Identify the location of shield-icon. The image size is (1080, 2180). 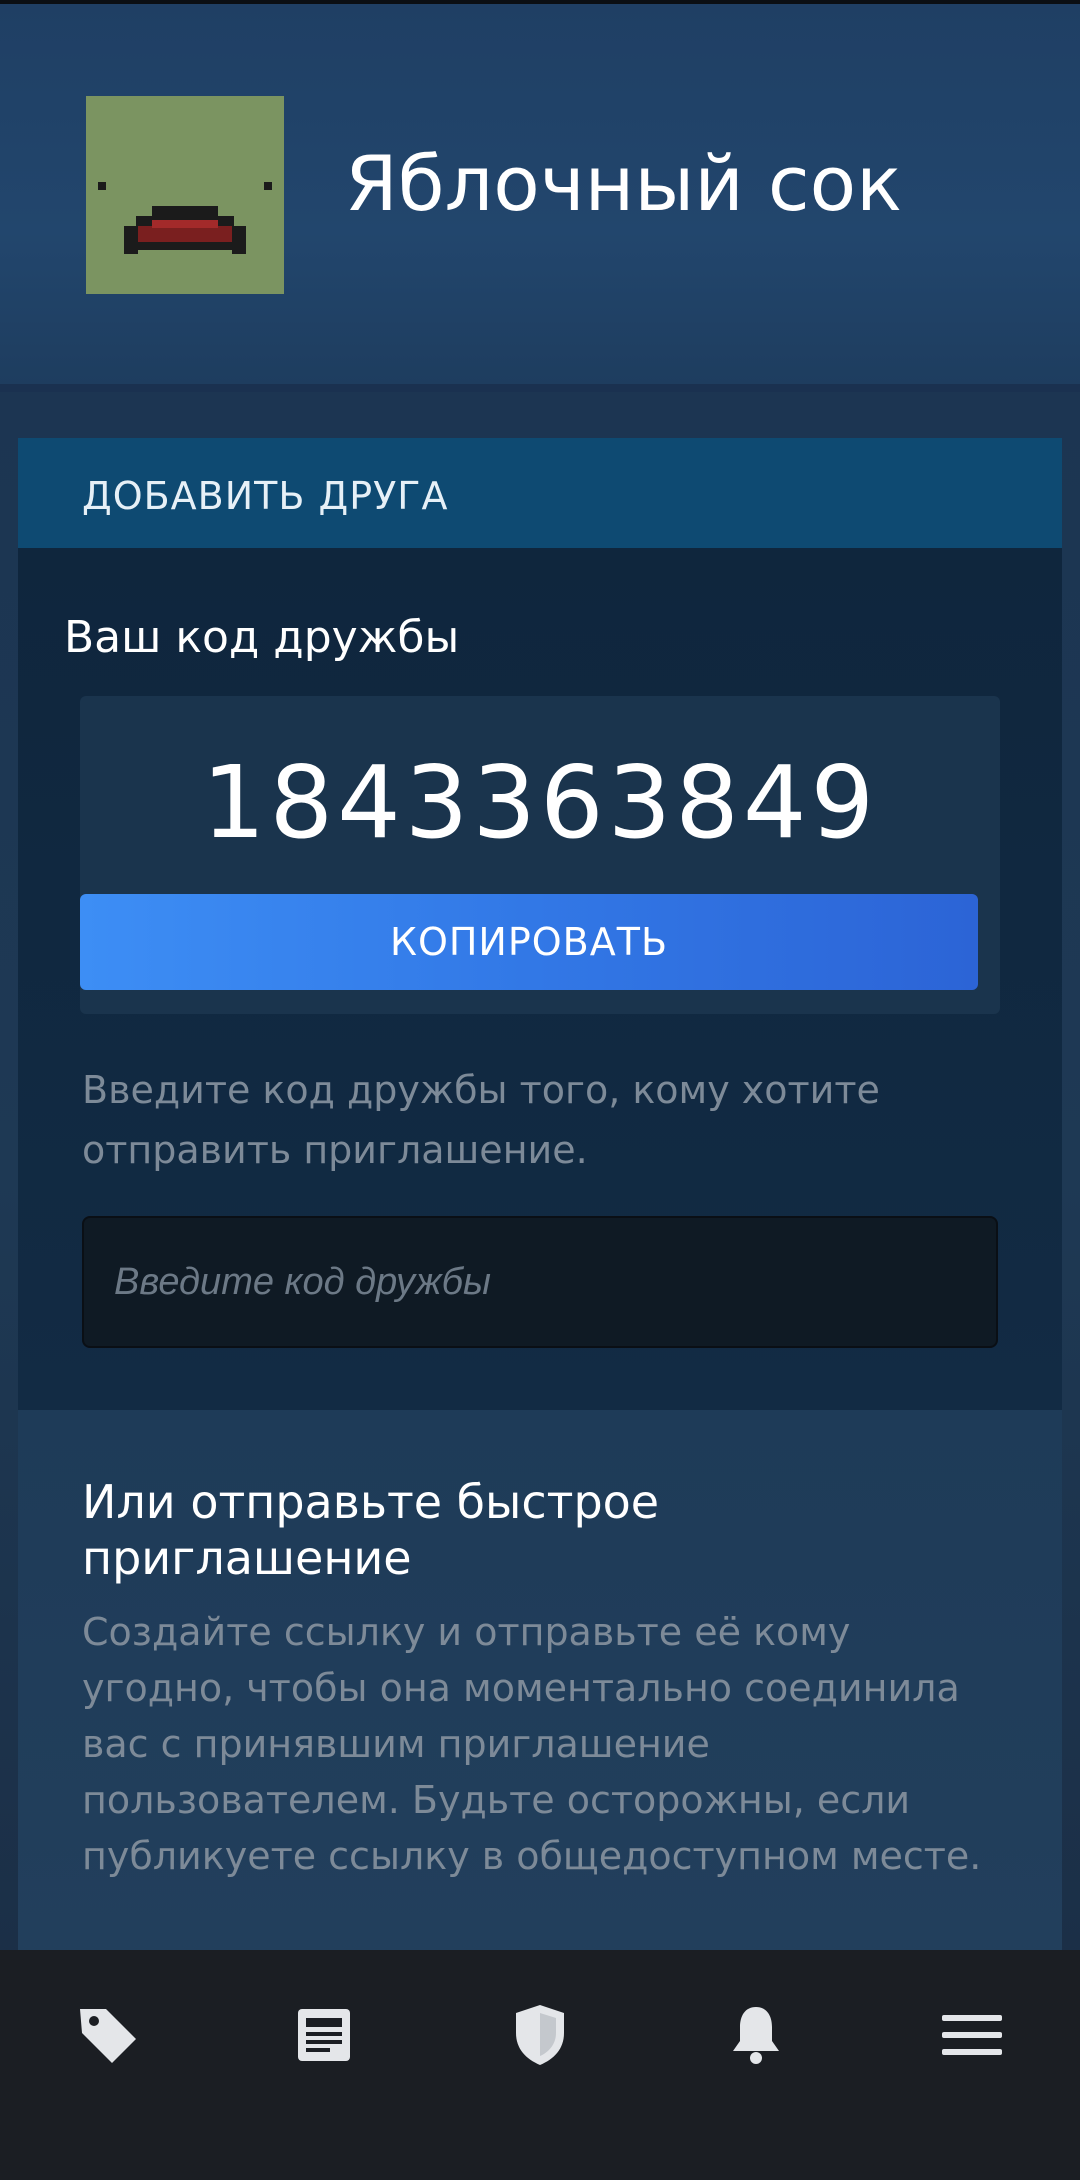
(540, 2035).